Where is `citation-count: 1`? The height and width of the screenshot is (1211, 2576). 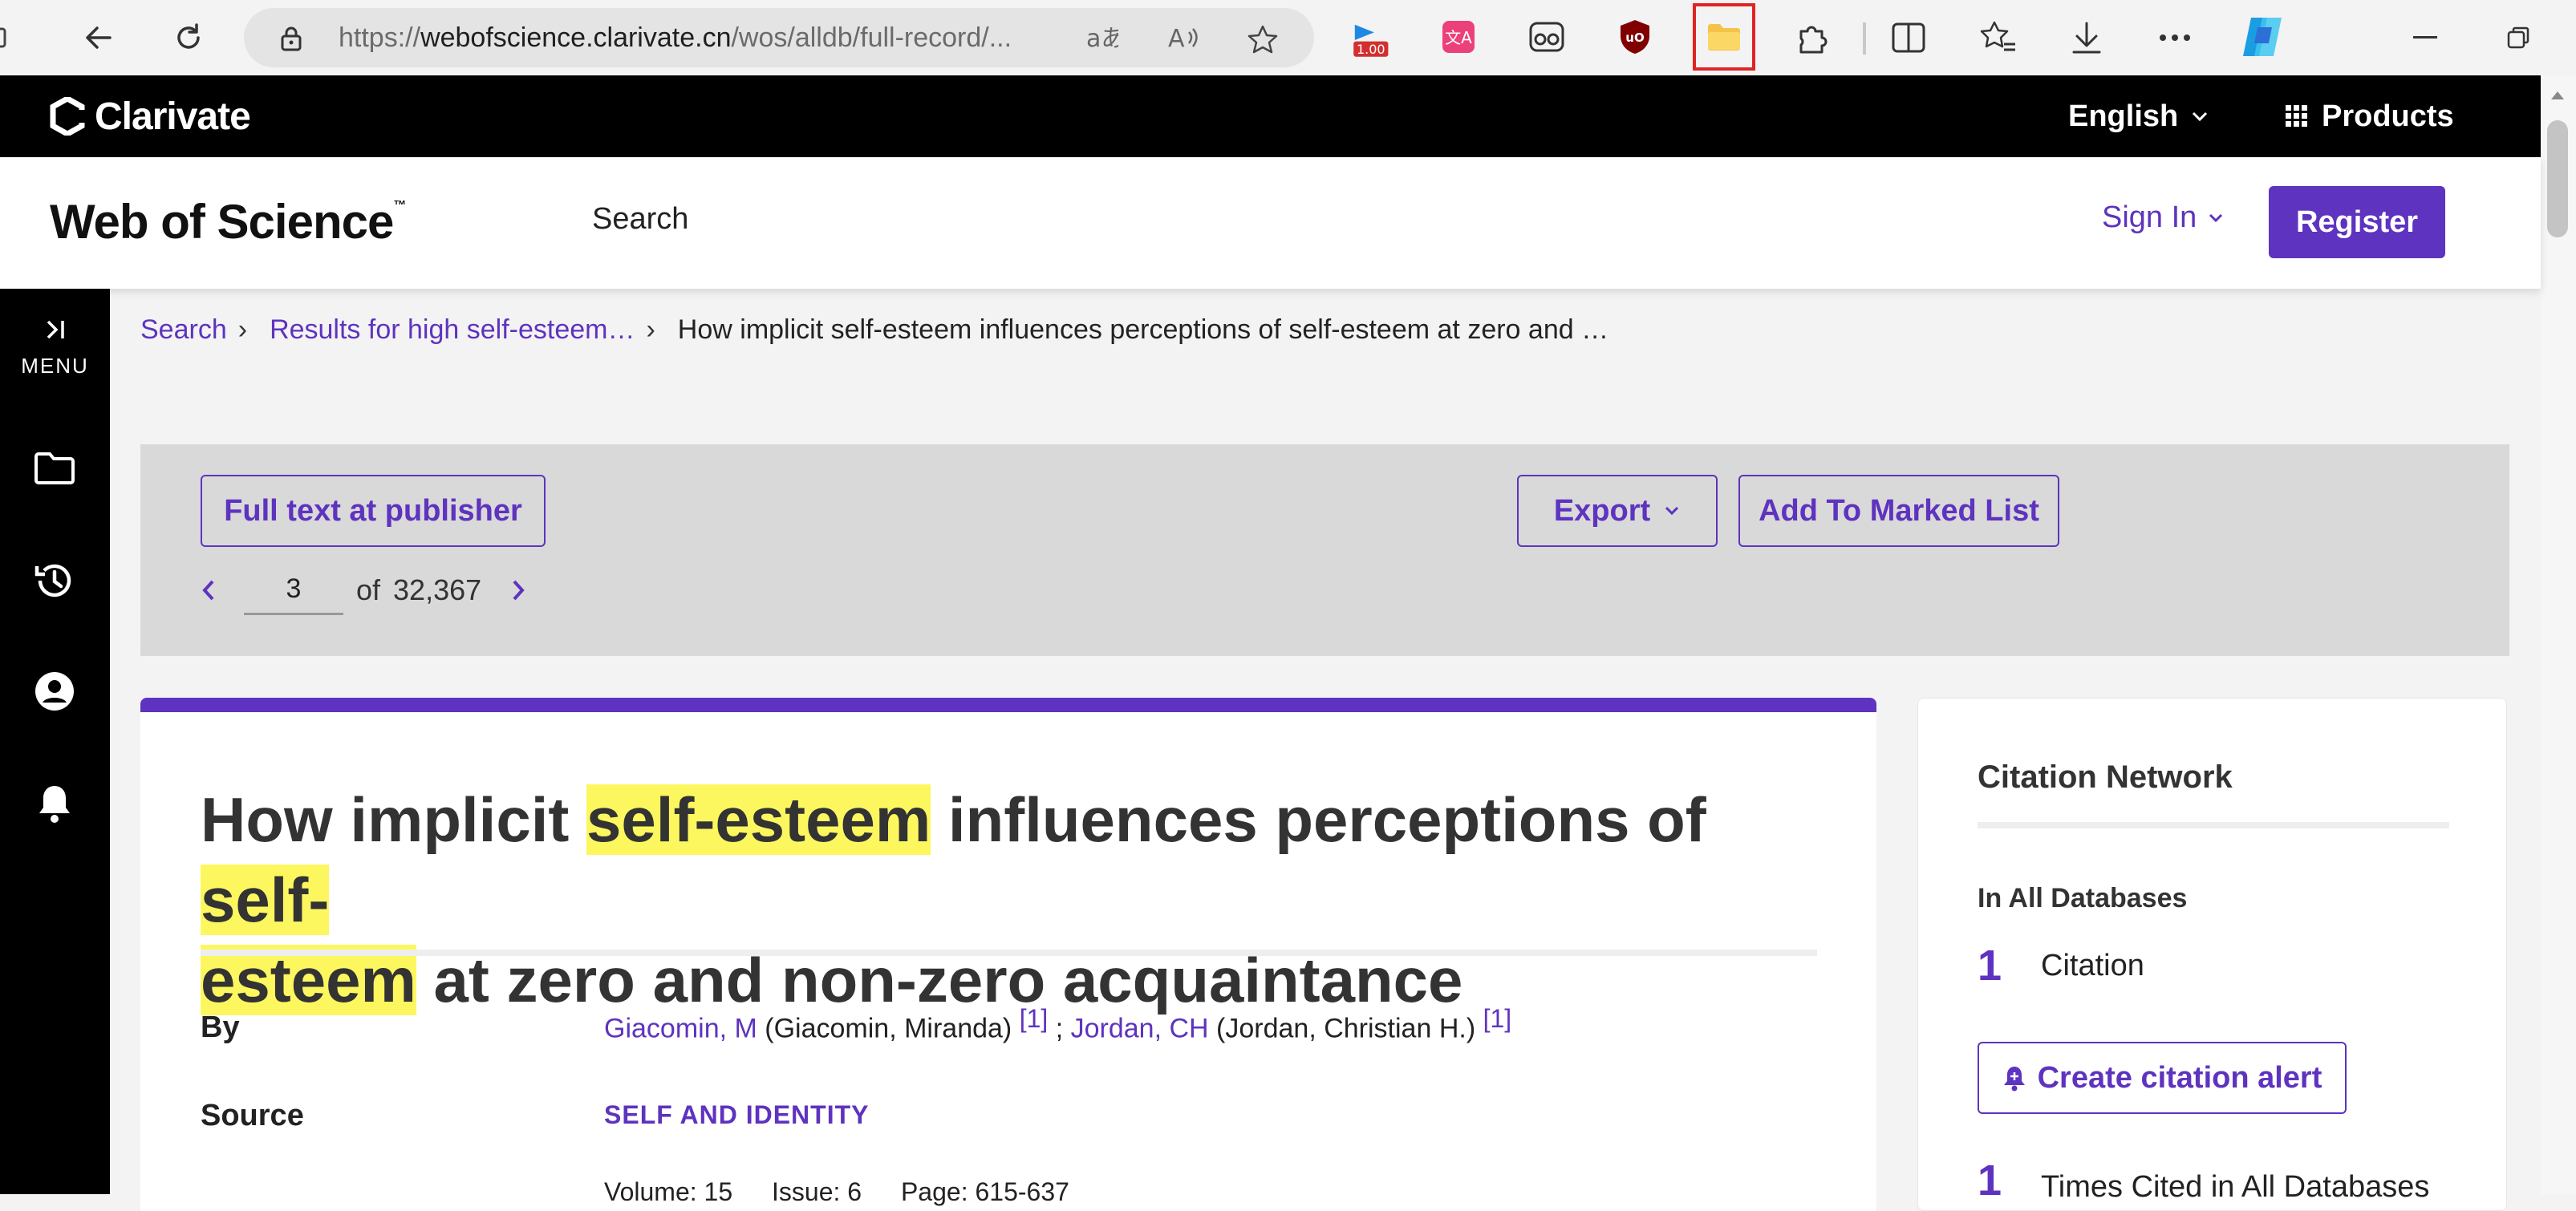 citation-count: 1 is located at coordinates (1990, 966).